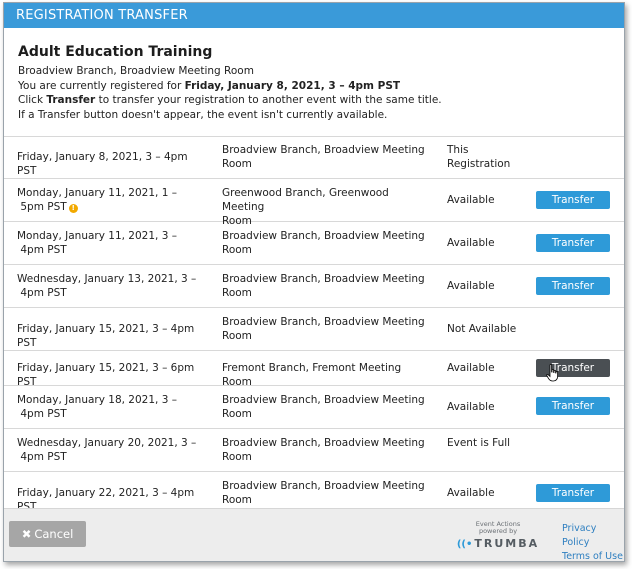 This screenshot has width=632, height=569. What do you see at coordinates (54, 534) in the screenshot?
I see `cancel-label: Cancel` at bounding box center [54, 534].